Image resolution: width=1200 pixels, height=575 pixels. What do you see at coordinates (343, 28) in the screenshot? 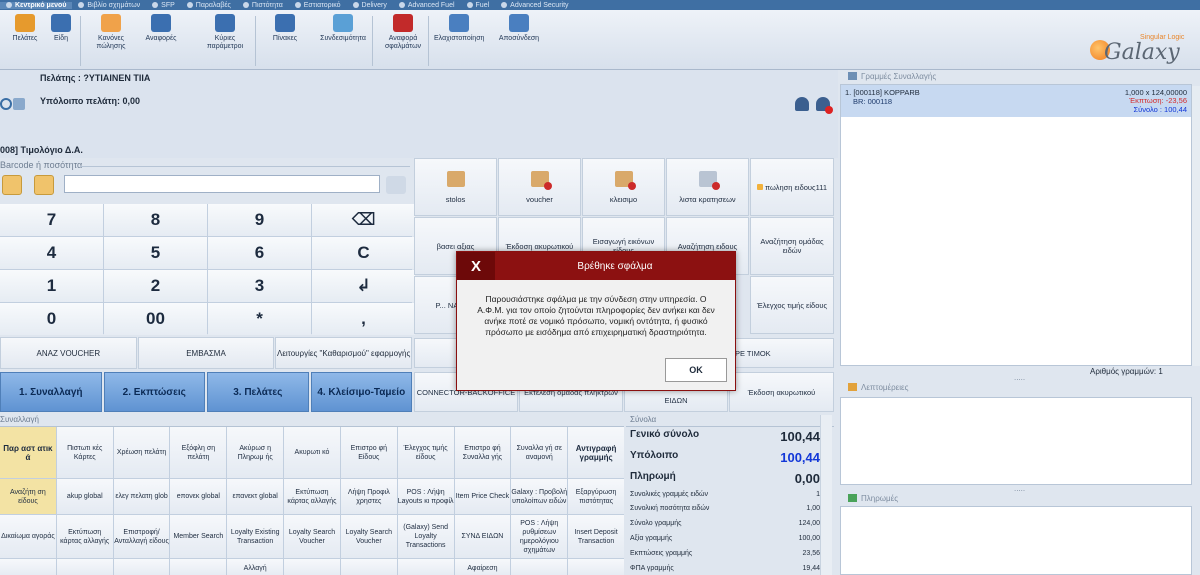
I see `ribbon-button: Συνδεσιμότητα` at bounding box center [343, 28].